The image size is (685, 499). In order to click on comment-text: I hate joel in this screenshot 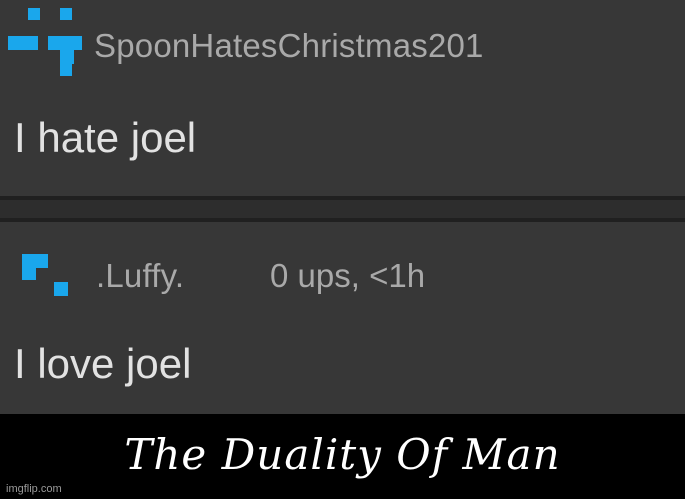, I will do `click(105, 137)`.